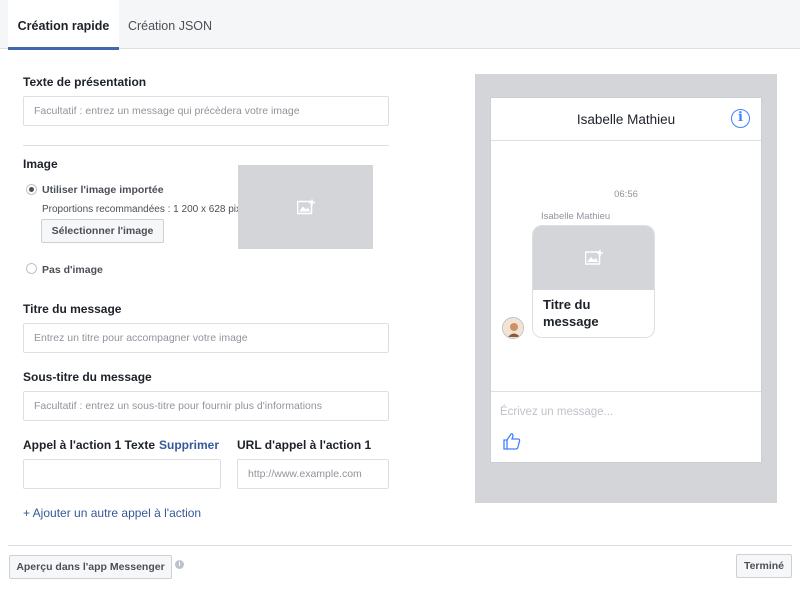 This screenshot has height=592, width=800. Describe the element at coordinates (122, 474) in the screenshot. I see `cta-text-input` at that location.